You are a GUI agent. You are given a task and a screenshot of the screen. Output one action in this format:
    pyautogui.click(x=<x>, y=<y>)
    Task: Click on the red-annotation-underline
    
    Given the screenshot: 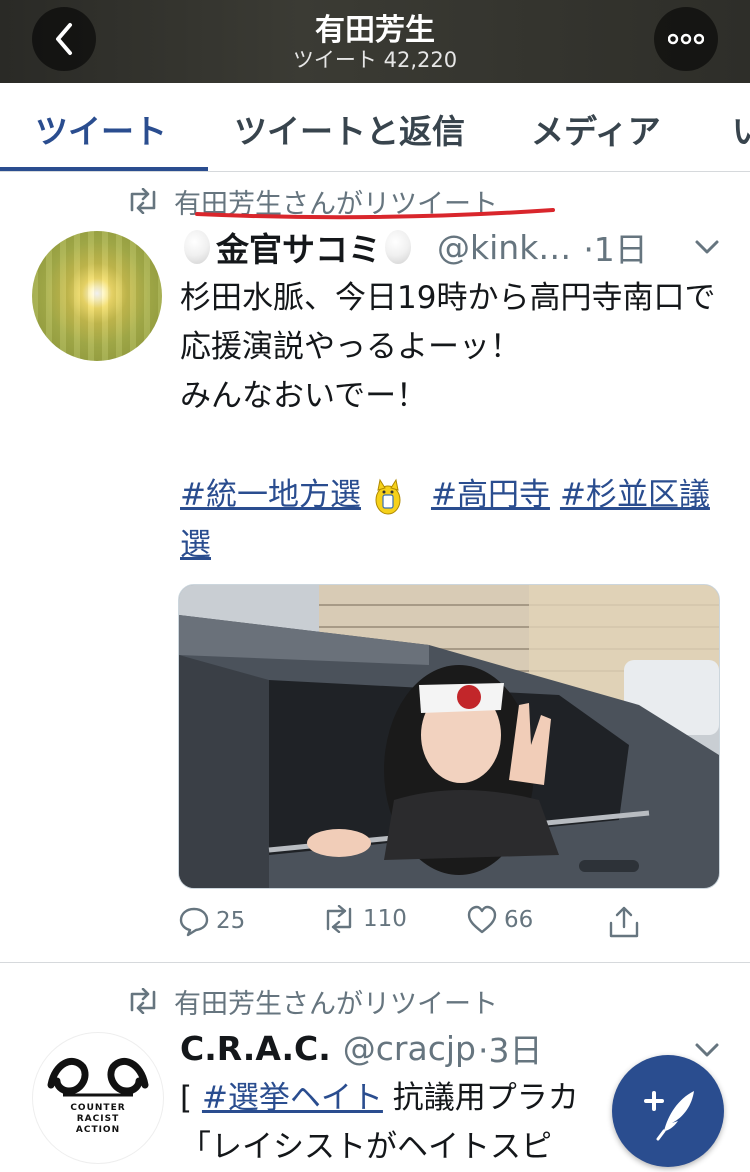 What is the action you would take?
    pyautogui.click(x=375, y=214)
    